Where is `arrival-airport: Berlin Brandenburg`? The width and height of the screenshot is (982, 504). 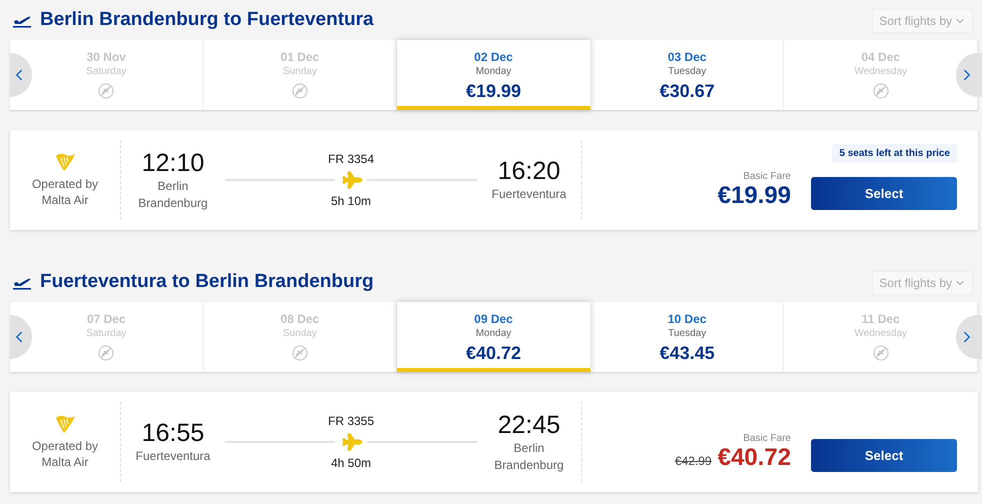
arrival-airport: Berlin Brandenburg is located at coordinates (529, 457).